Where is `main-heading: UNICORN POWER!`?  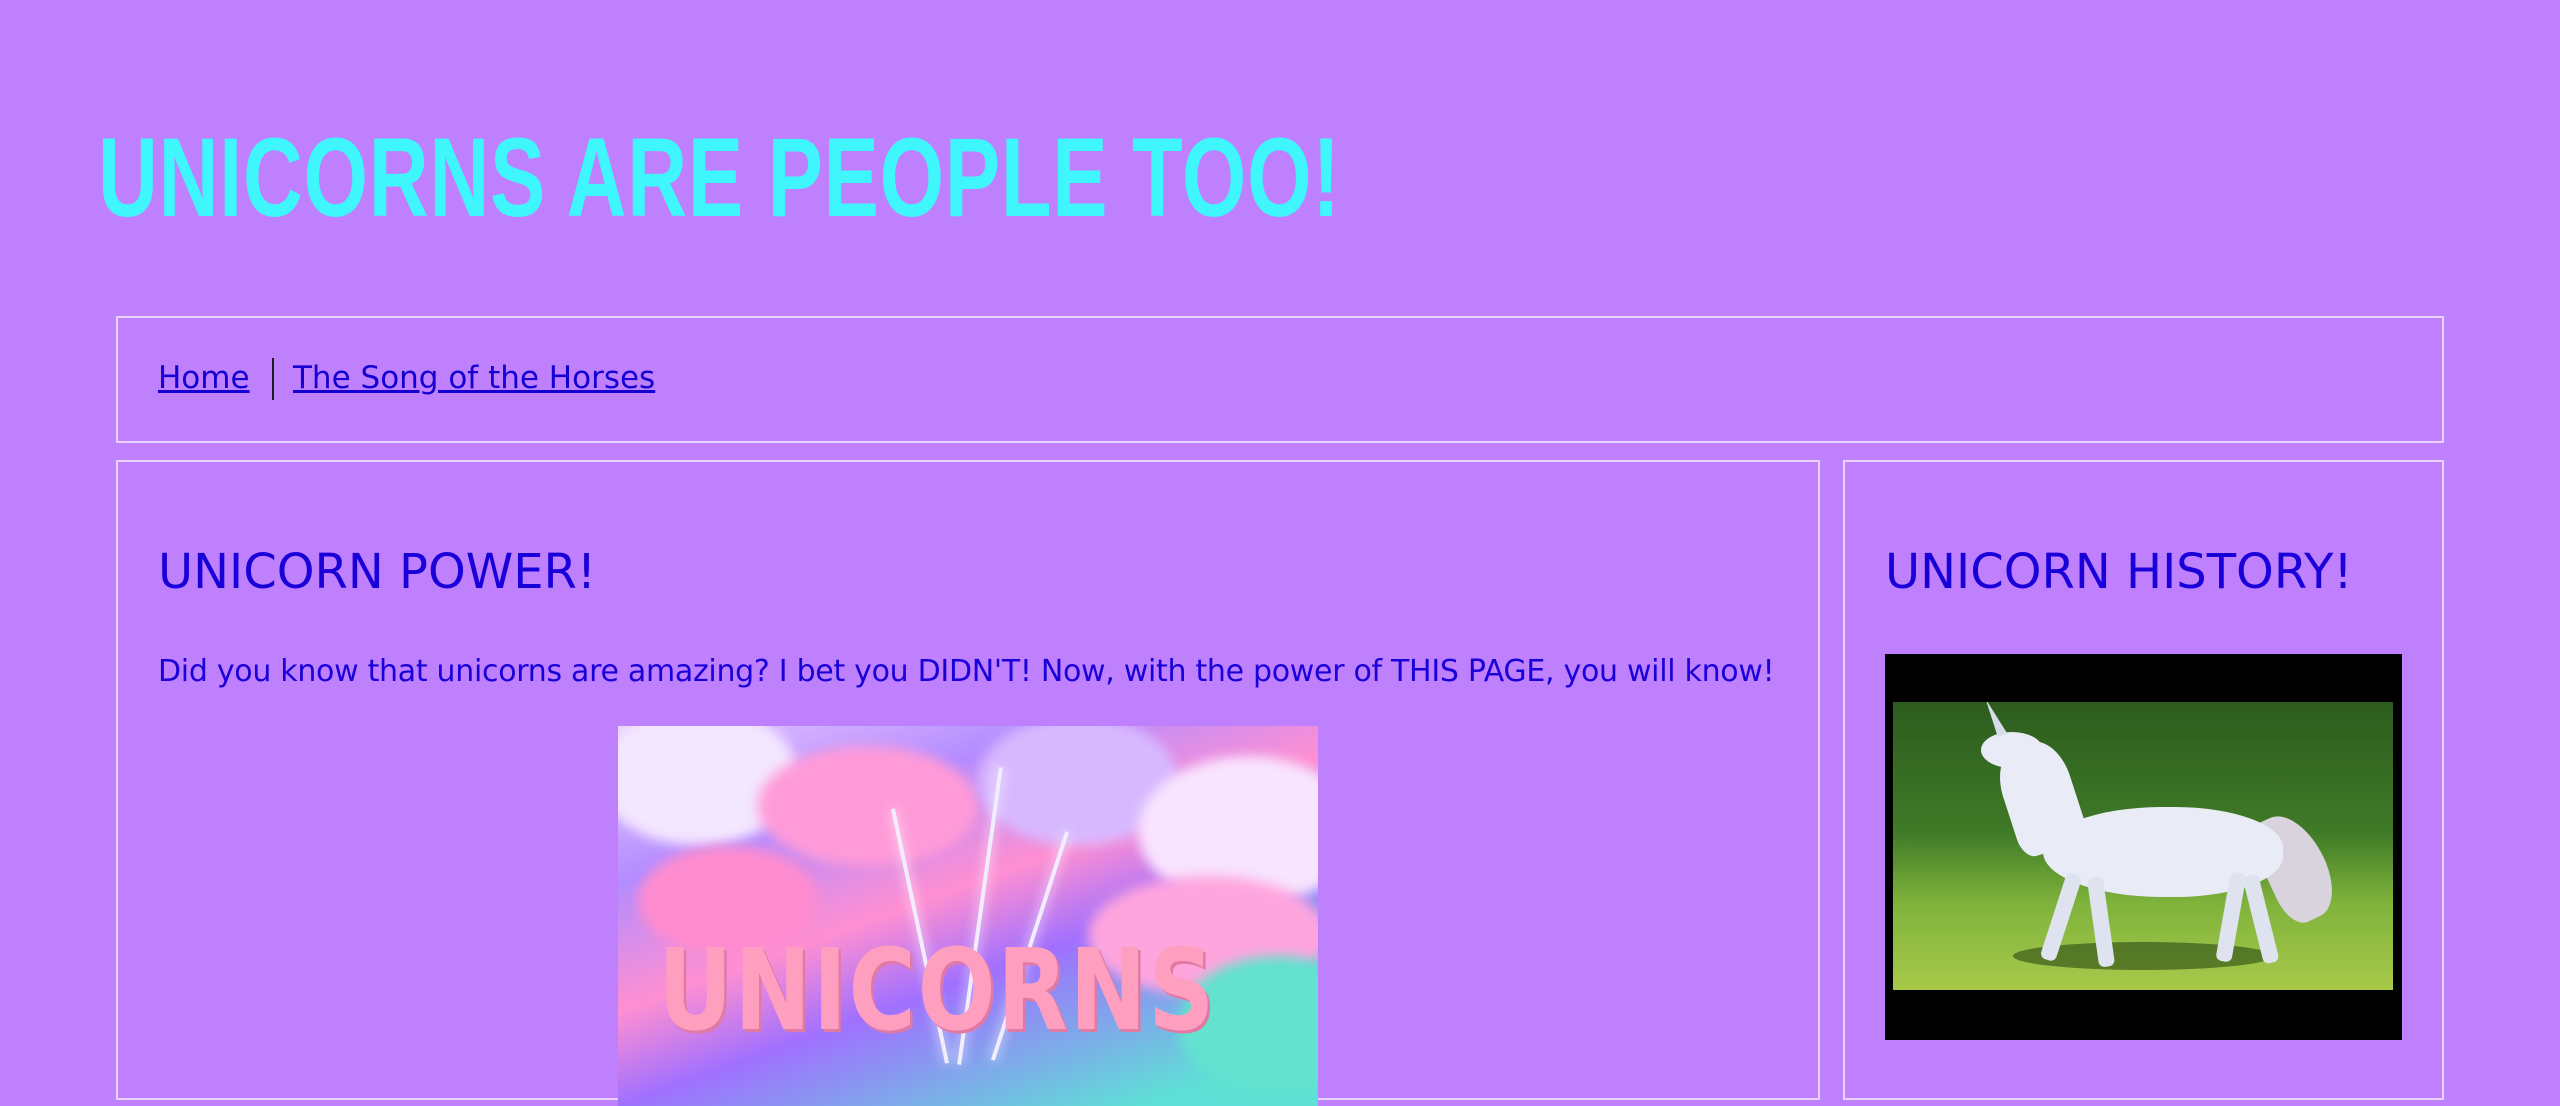 main-heading: UNICORN POWER! is located at coordinates (377, 572).